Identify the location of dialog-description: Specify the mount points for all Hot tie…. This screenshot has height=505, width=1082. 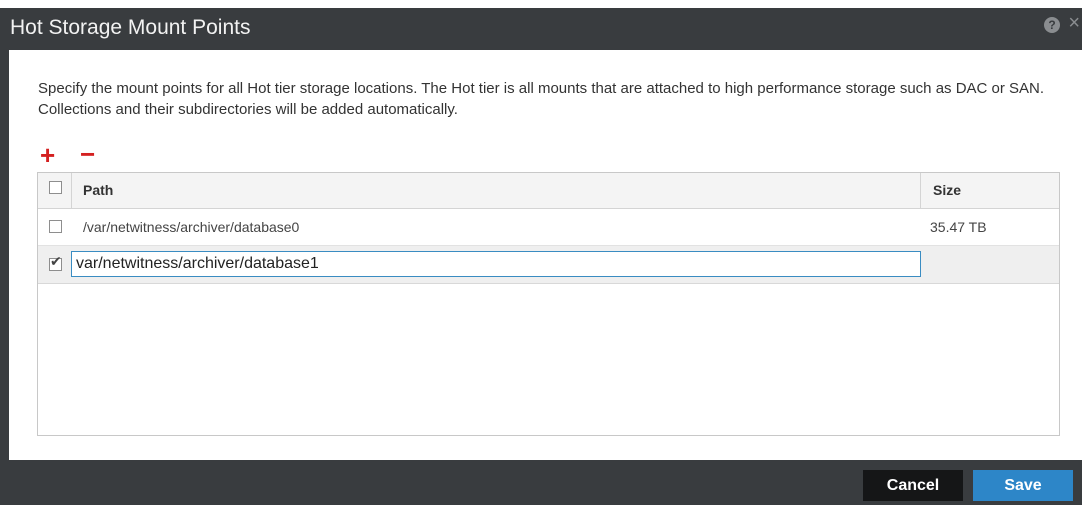
(541, 99).